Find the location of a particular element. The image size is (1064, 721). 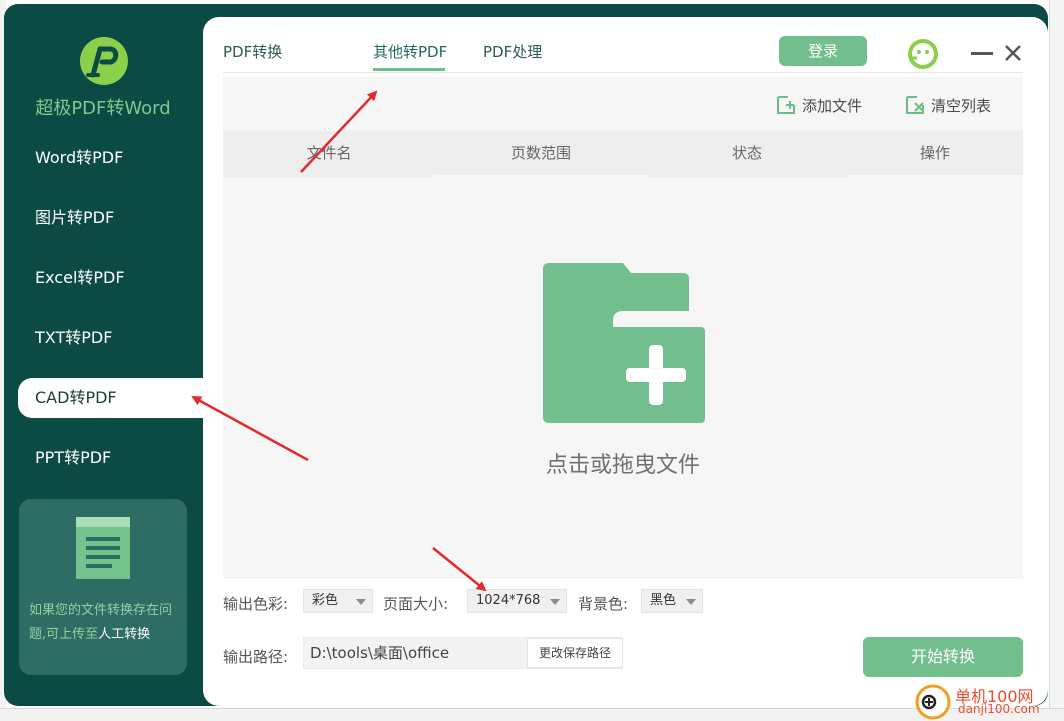

sidebar-item-excel: Excel转PDF is located at coordinates (111, 278).